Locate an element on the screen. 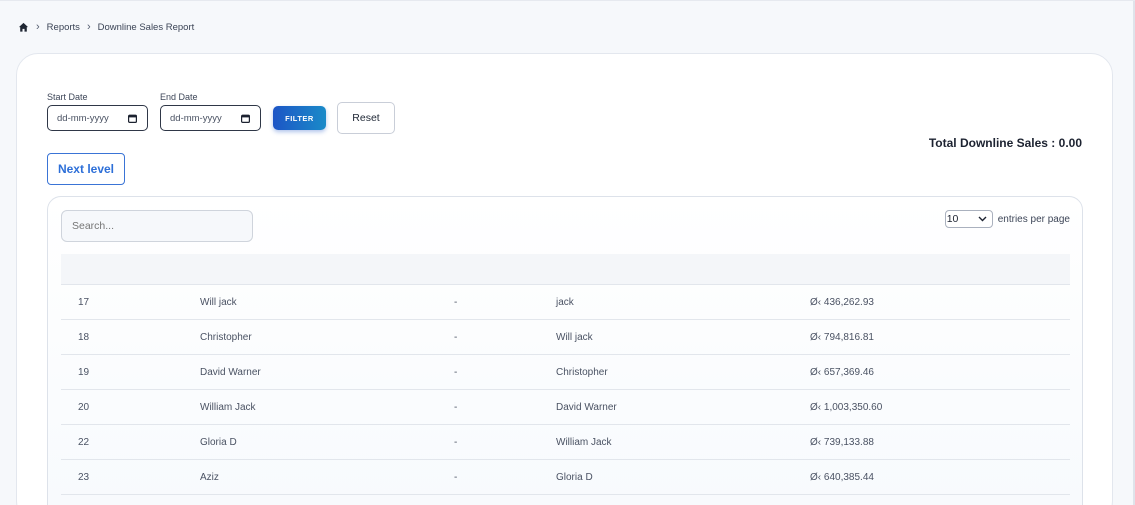 The image size is (1135, 505). cell-parent: Will jack is located at coordinates (574, 337).